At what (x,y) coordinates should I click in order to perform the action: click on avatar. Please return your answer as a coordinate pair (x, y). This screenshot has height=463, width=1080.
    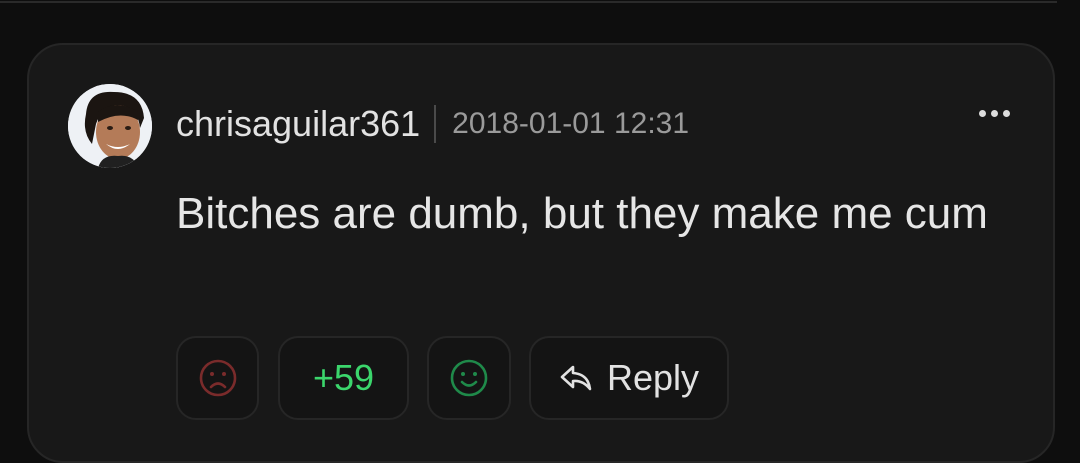
    Looking at the image, I should click on (110, 126).